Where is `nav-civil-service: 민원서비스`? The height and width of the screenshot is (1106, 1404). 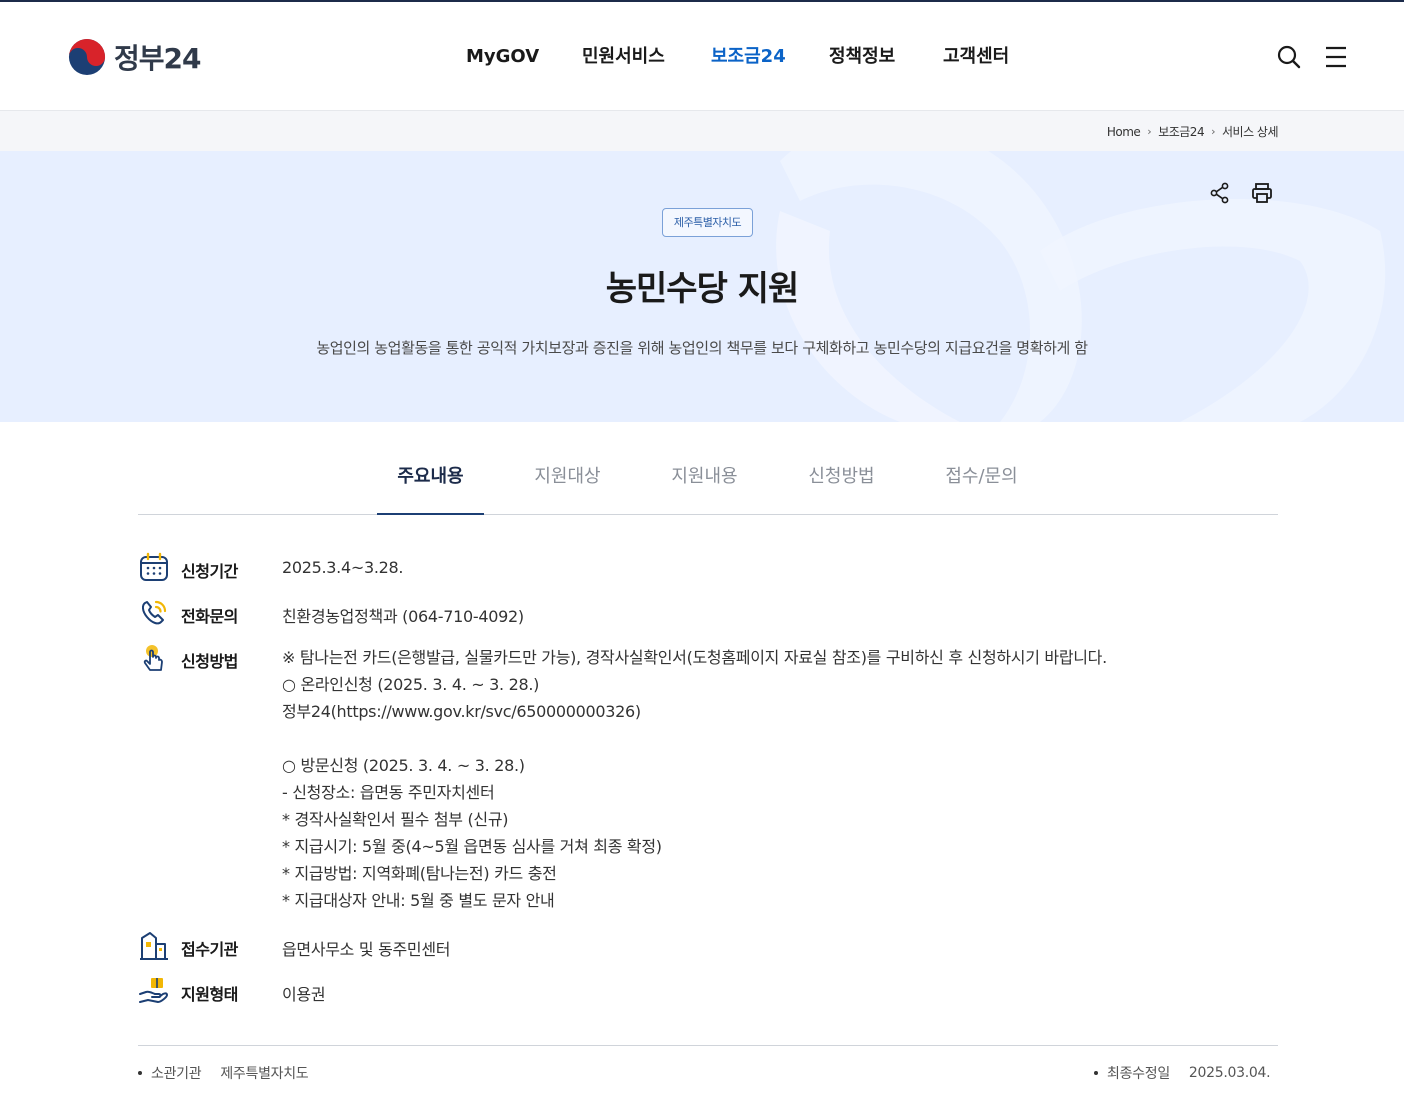 nav-civil-service: 민원서비스 is located at coordinates (623, 57).